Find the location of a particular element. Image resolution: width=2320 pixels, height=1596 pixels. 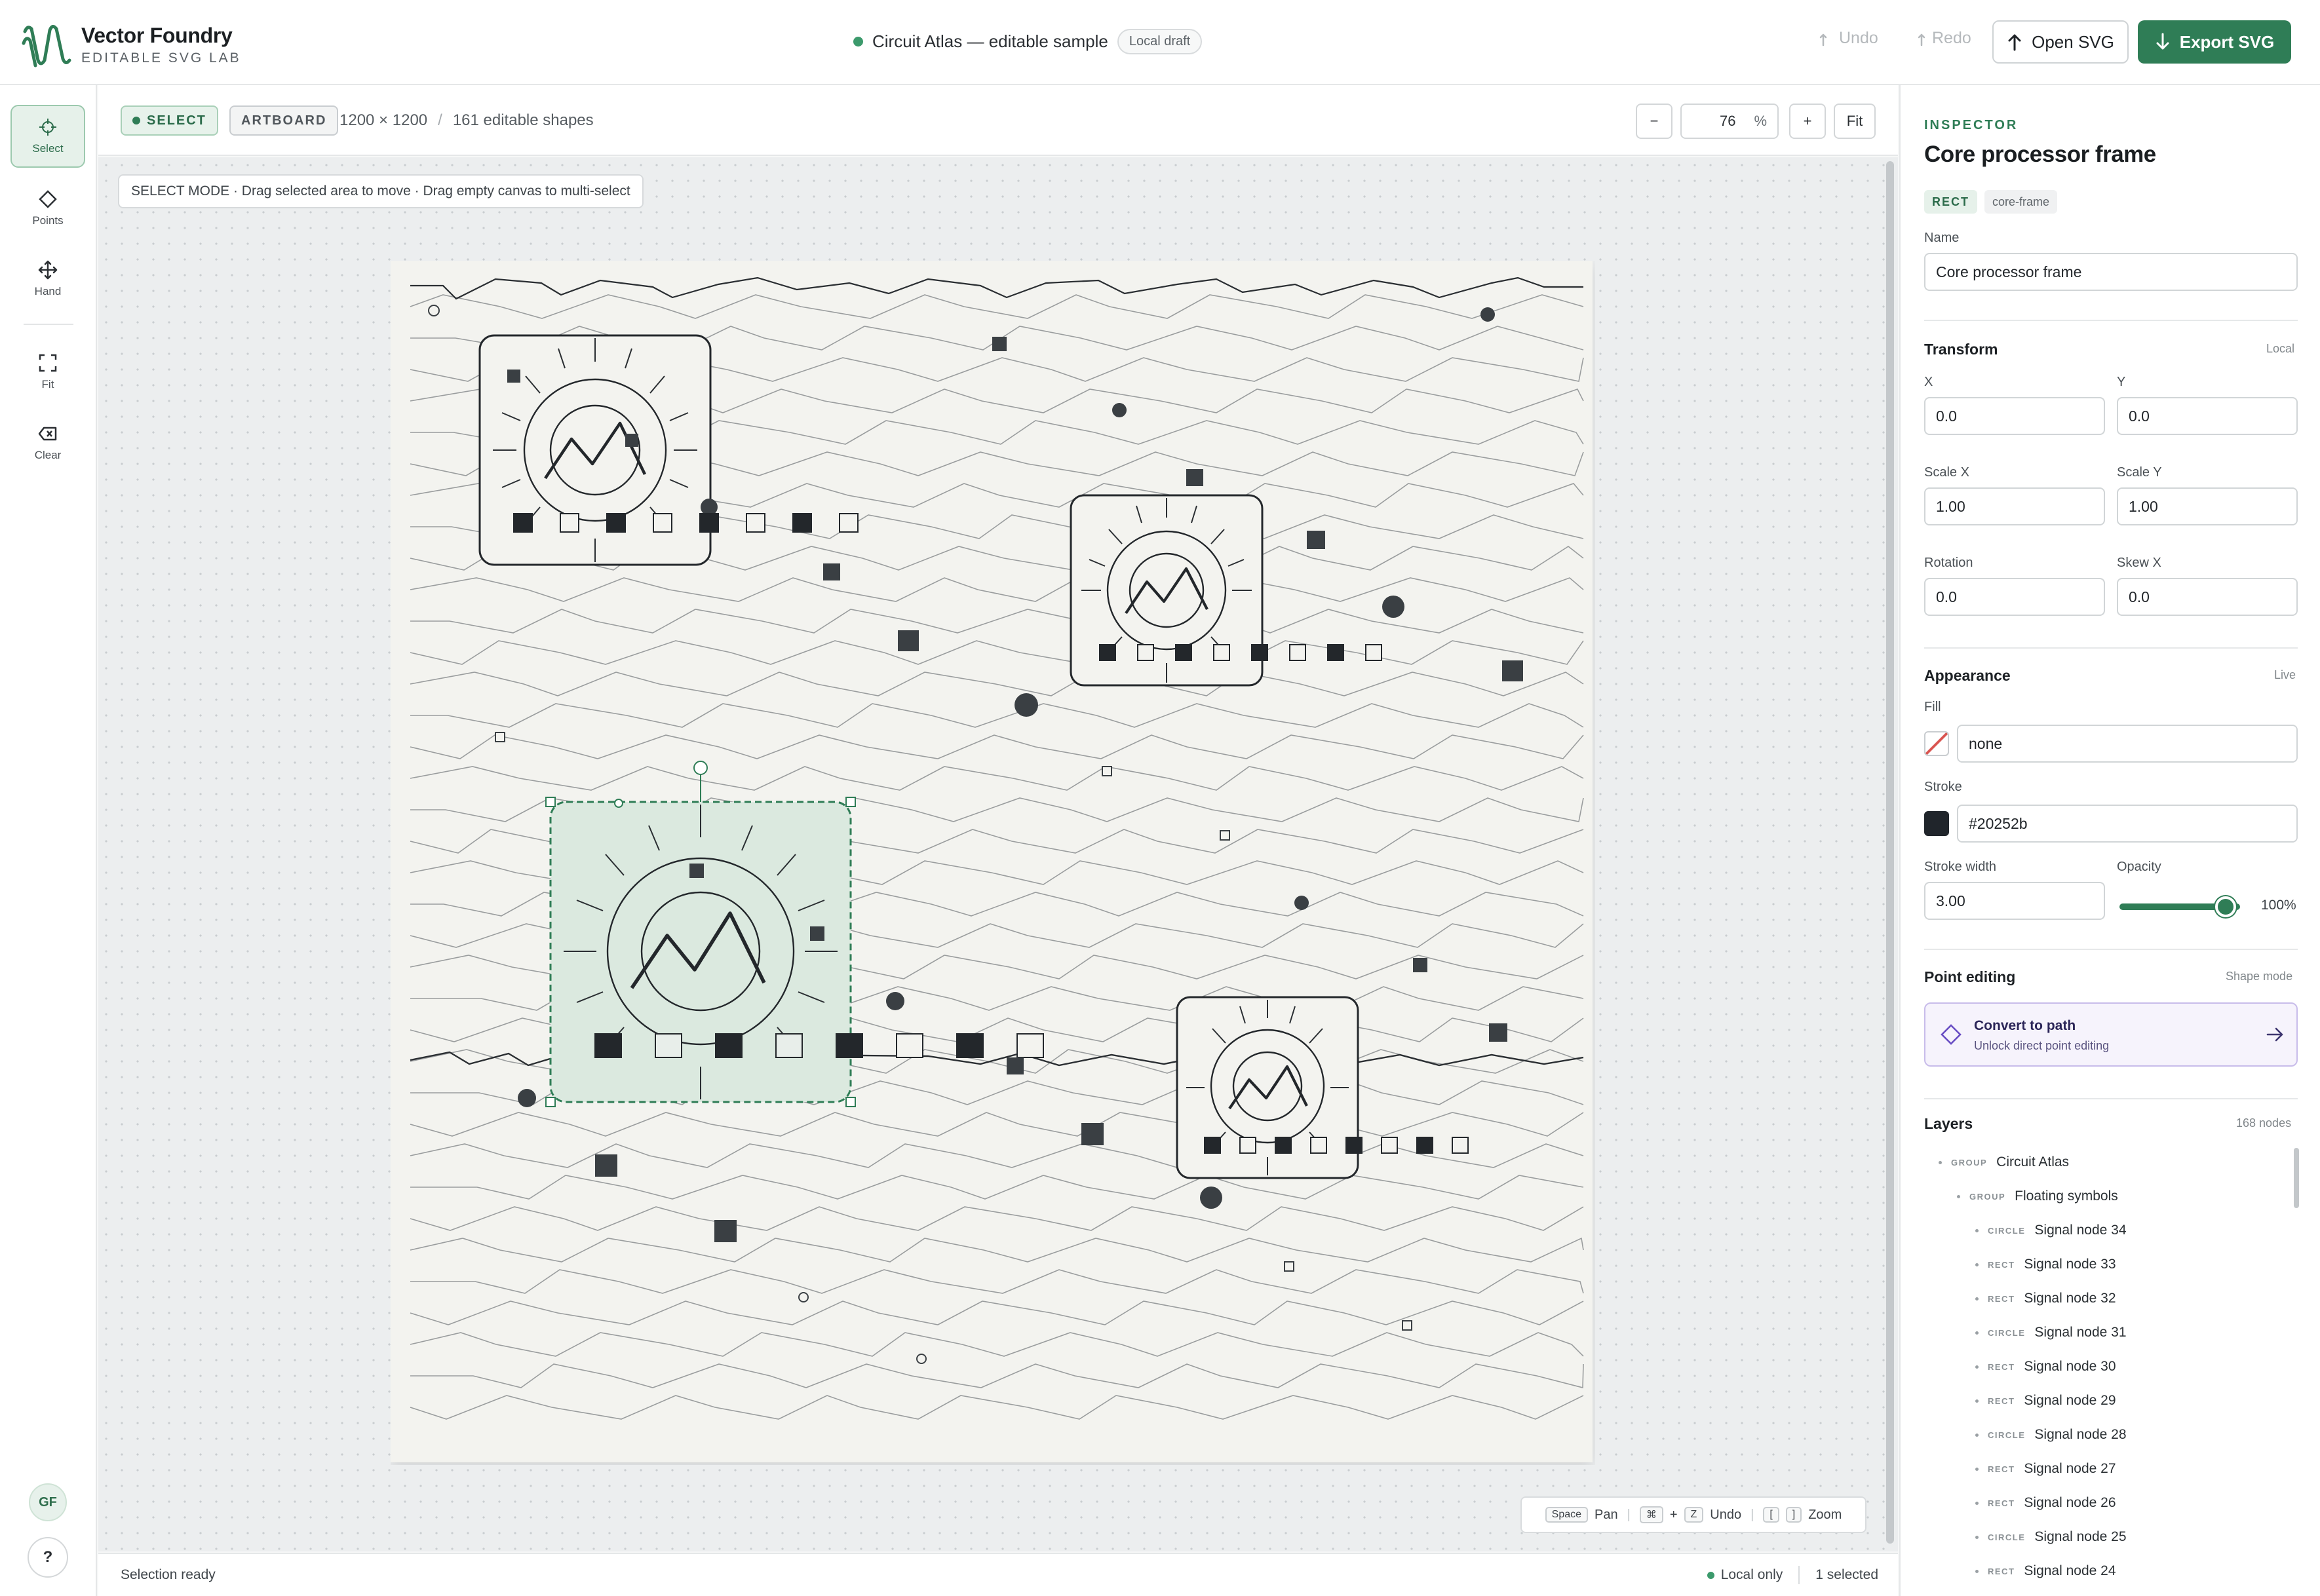

canvas-scrollbar is located at coordinates (1890, 852).